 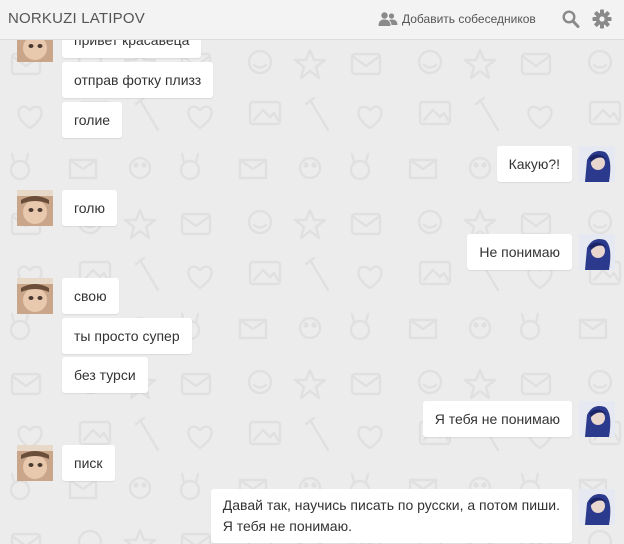 What do you see at coordinates (312, 20) in the screenshot?
I see `chat-header: NORKUZI LATIPOV Добавить собеседников` at bounding box center [312, 20].